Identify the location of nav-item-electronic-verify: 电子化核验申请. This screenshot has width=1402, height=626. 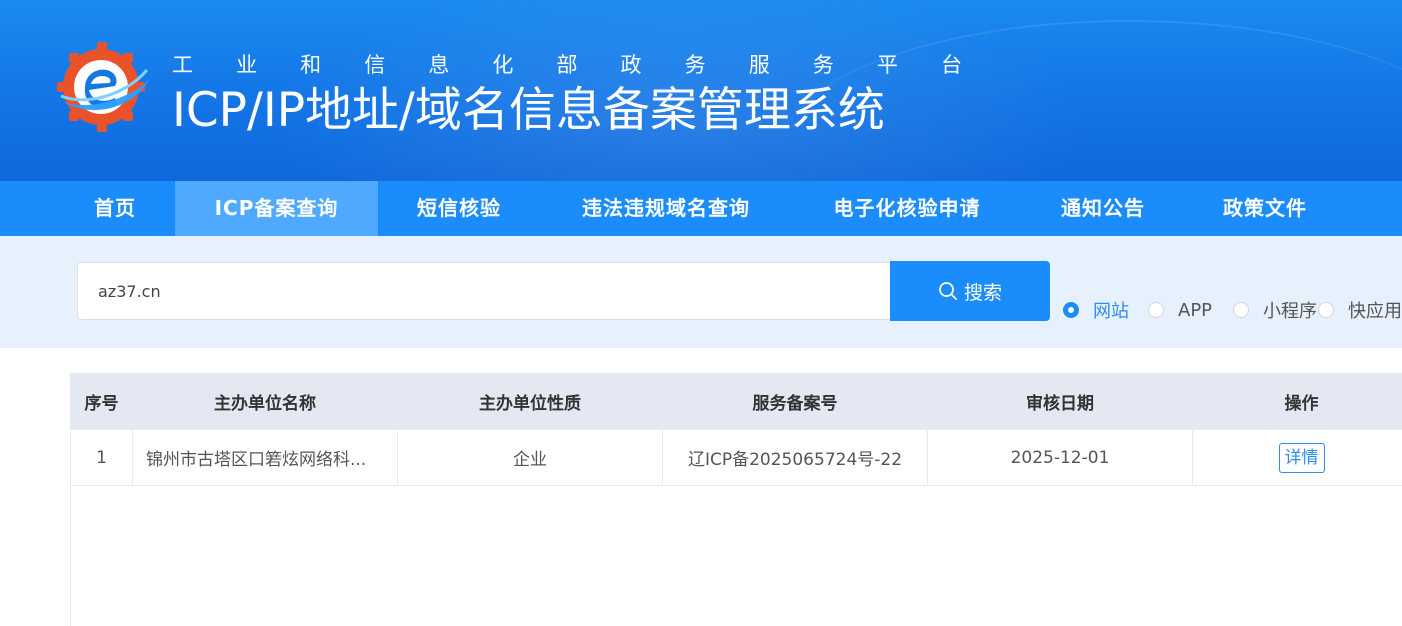
(907, 208).